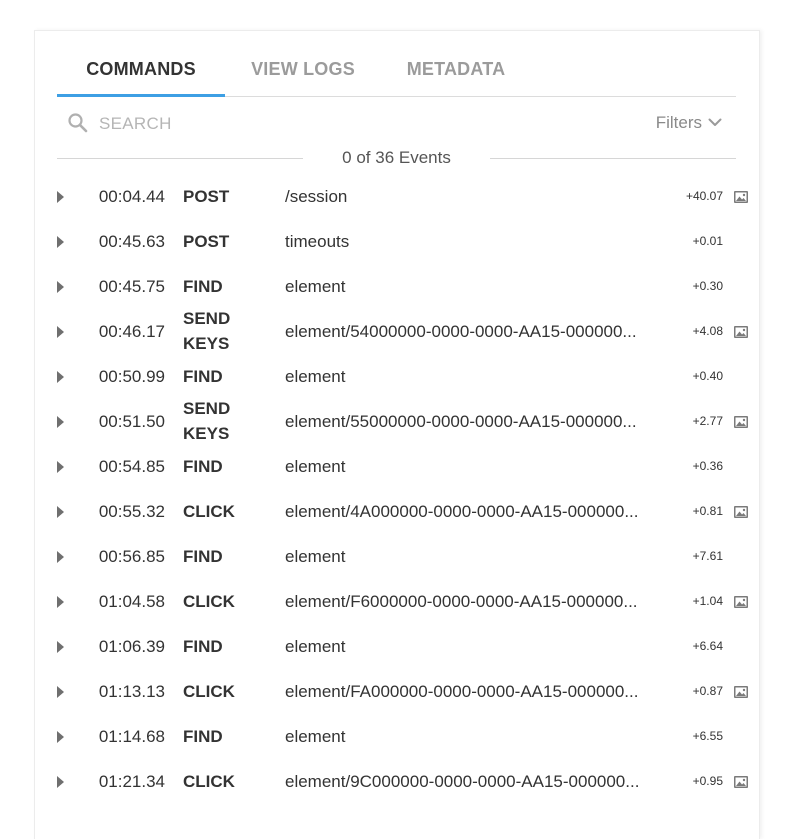  Describe the element at coordinates (131, 646) in the screenshot. I see `command-time: 01:06.39` at that location.